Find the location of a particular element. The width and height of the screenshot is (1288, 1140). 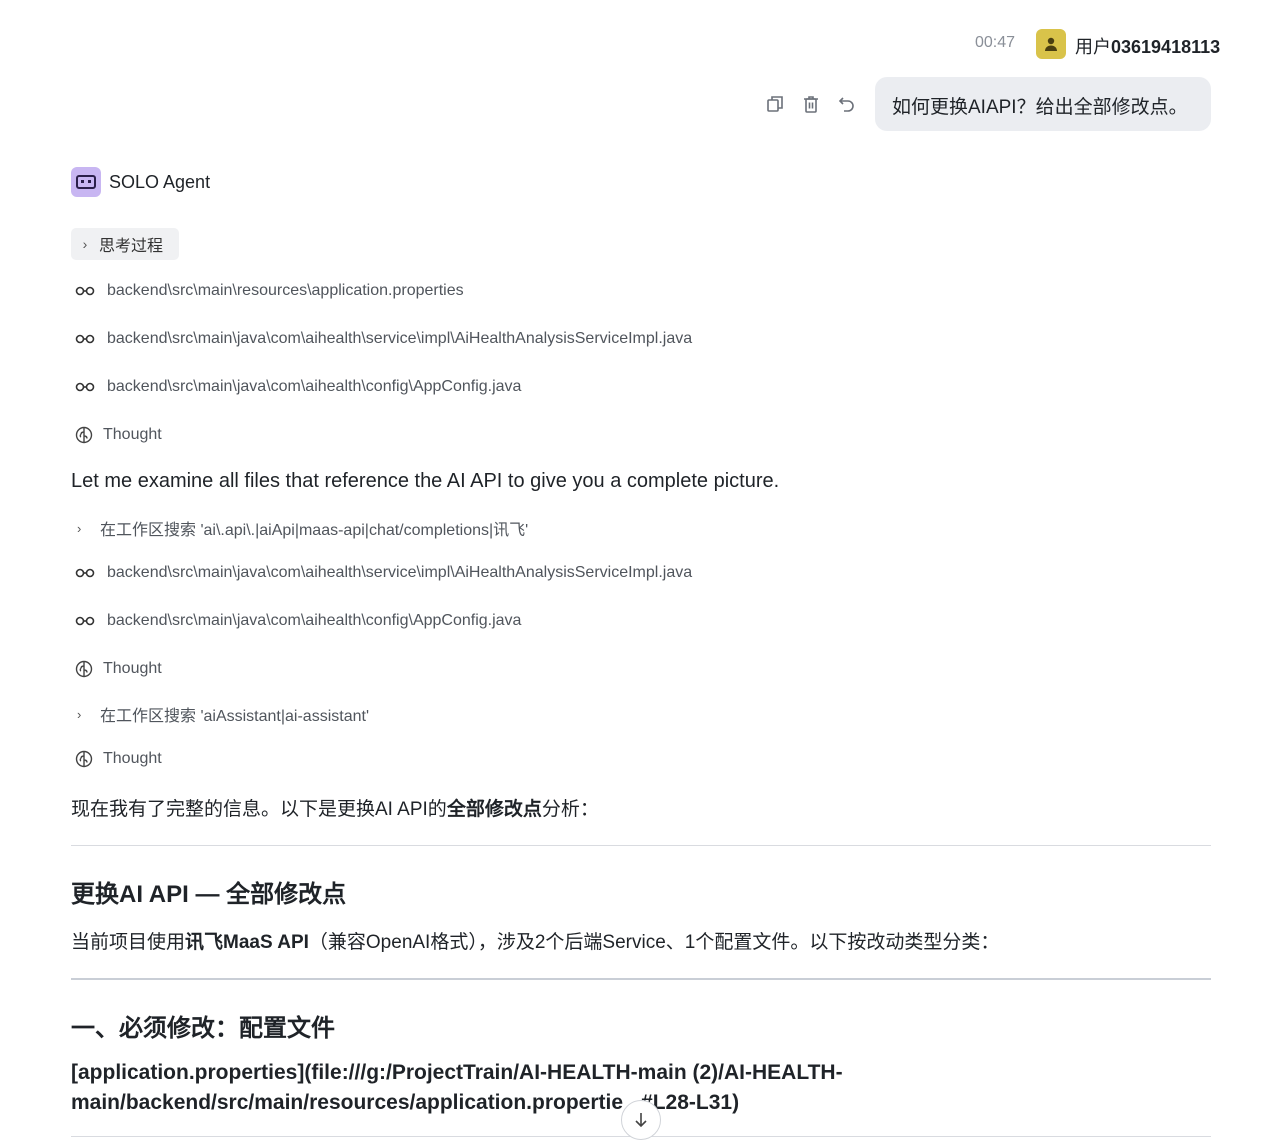

undo-icon is located at coordinates (846, 104).